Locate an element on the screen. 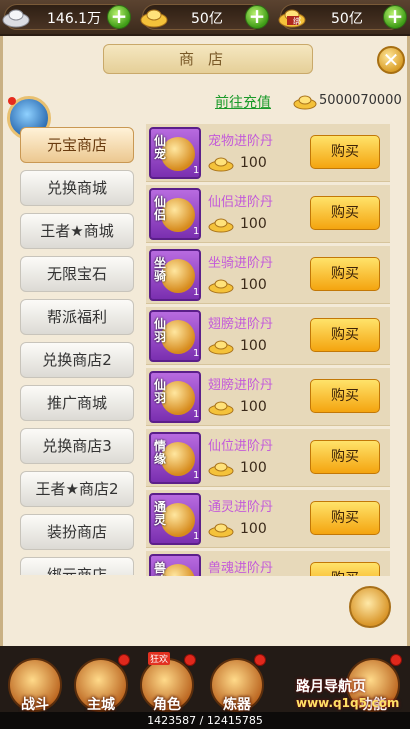 The image size is (410, 729). item-name: 通灵进阶丹 is located at coordinates (241, 507).